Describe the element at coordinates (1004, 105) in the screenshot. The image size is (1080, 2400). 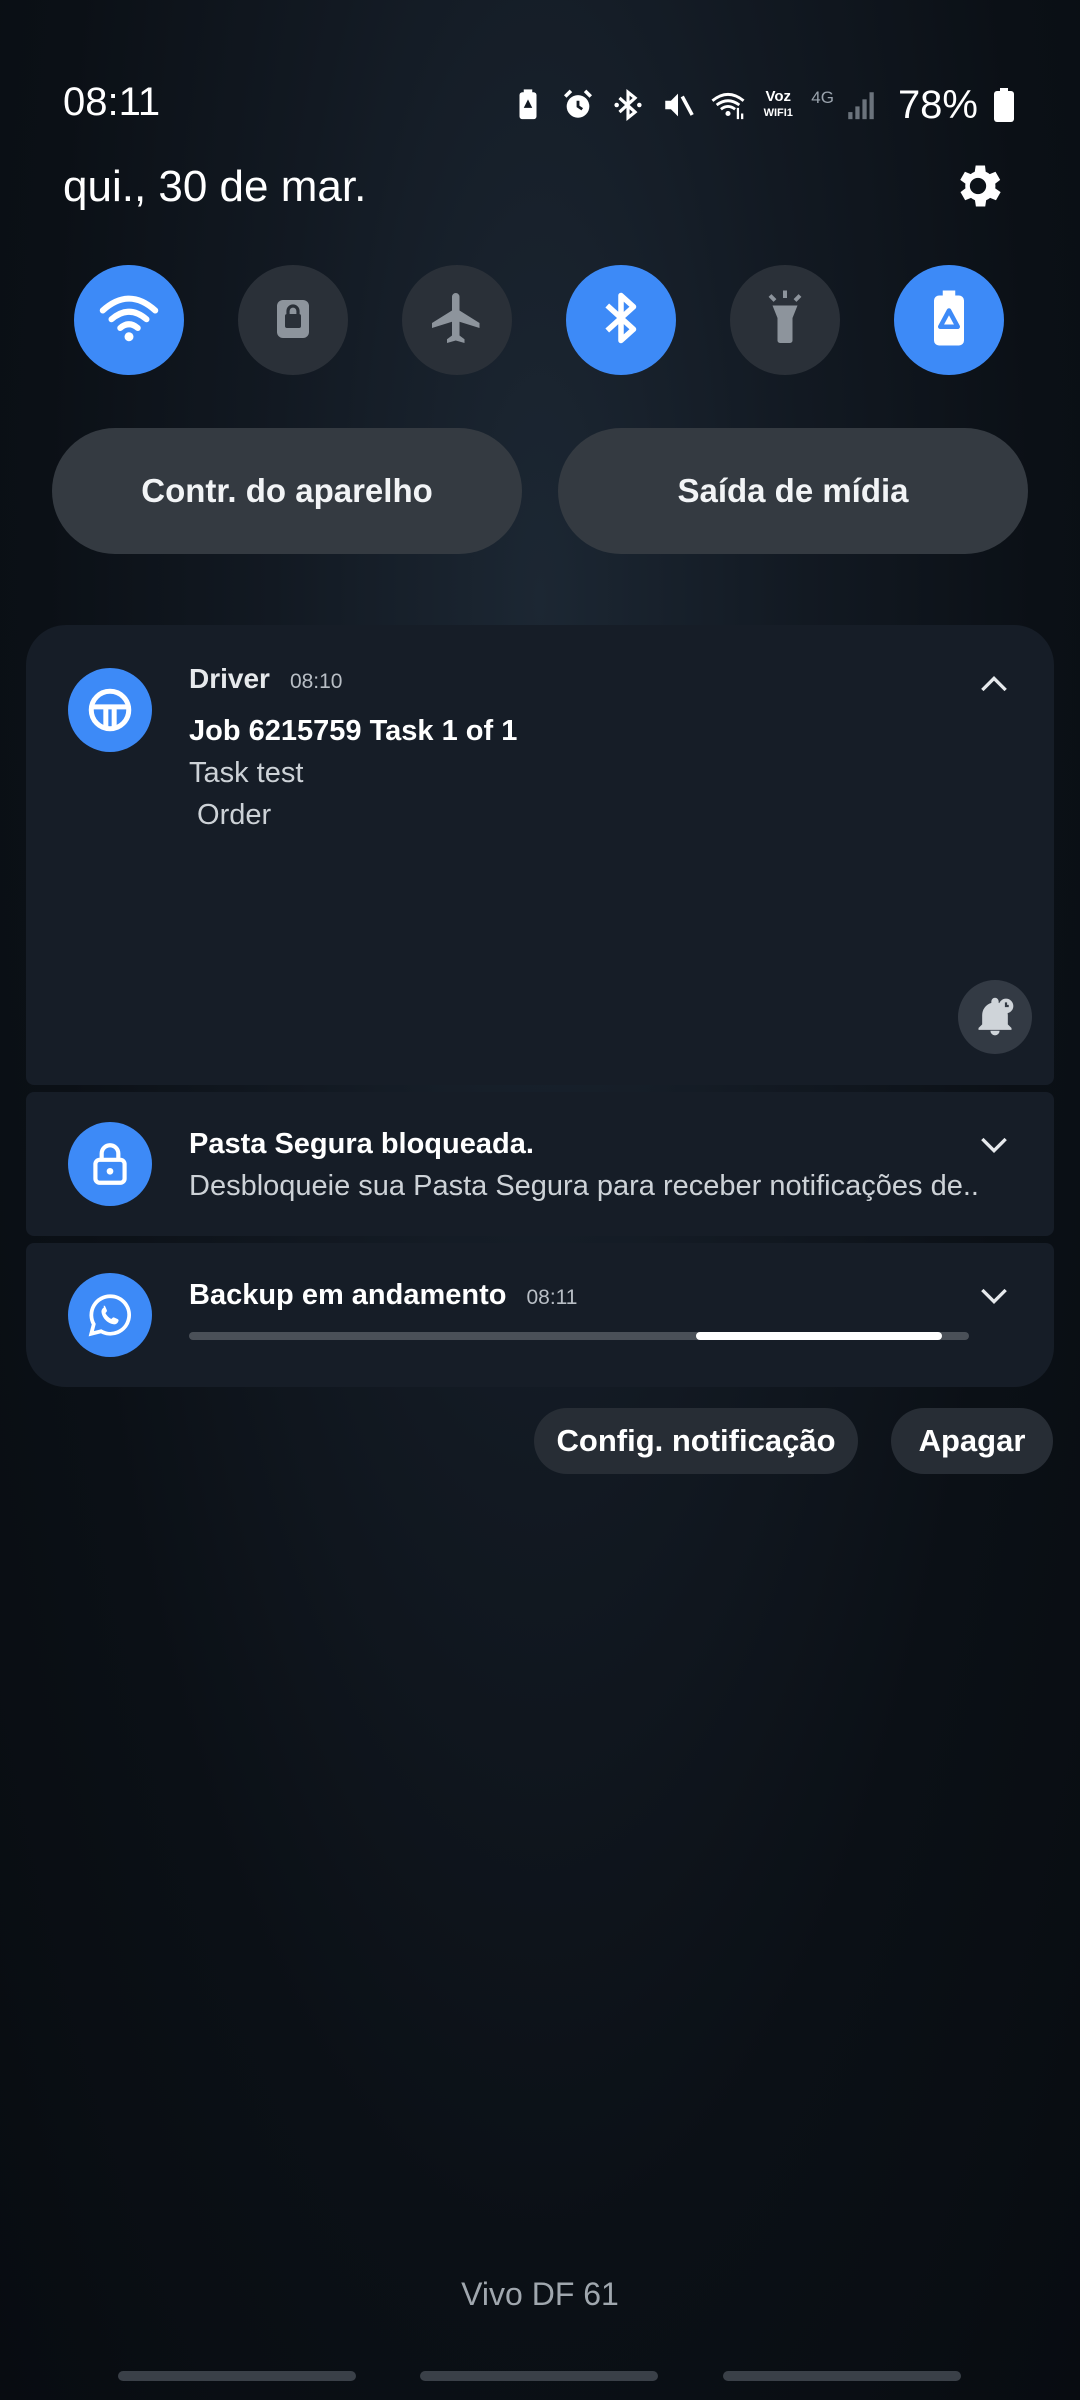
I see `battery-icon` at that location.